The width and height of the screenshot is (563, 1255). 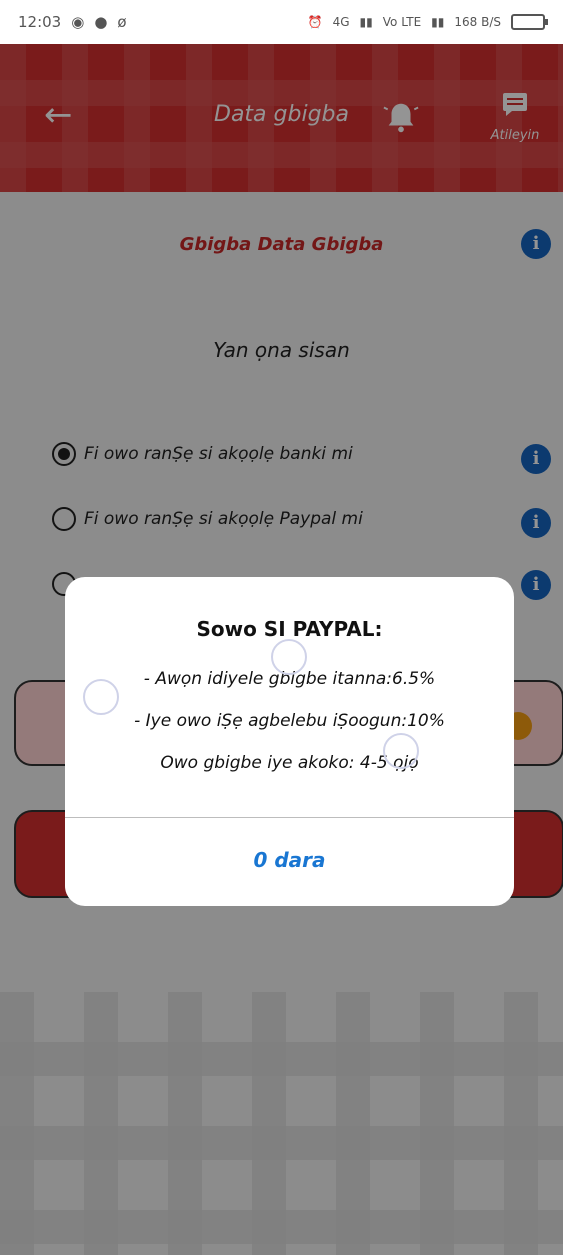 What do you see at coordinates (529, 22) in the screenshot?
I see `battery-icon` at bounding box center [529, 22].